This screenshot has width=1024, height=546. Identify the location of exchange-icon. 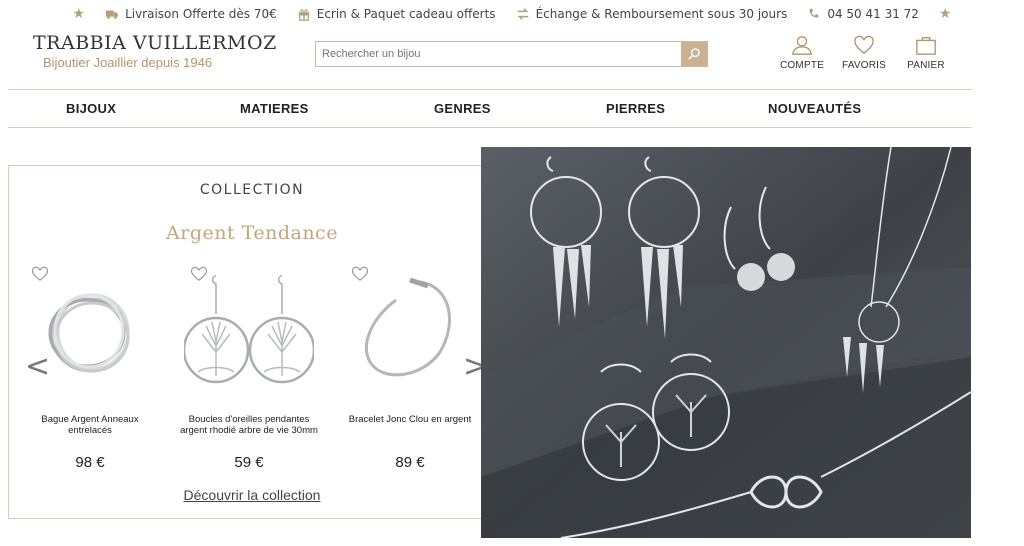
(523, 14).